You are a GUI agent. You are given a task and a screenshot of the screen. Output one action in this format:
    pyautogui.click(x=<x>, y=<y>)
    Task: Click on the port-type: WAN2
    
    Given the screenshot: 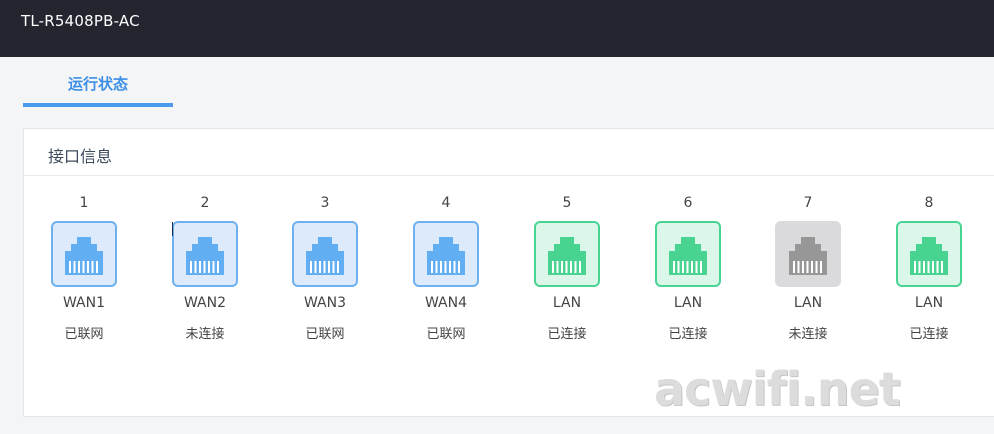 What is the action you would take?
    pyautogui.click(x=205, y=303)
    